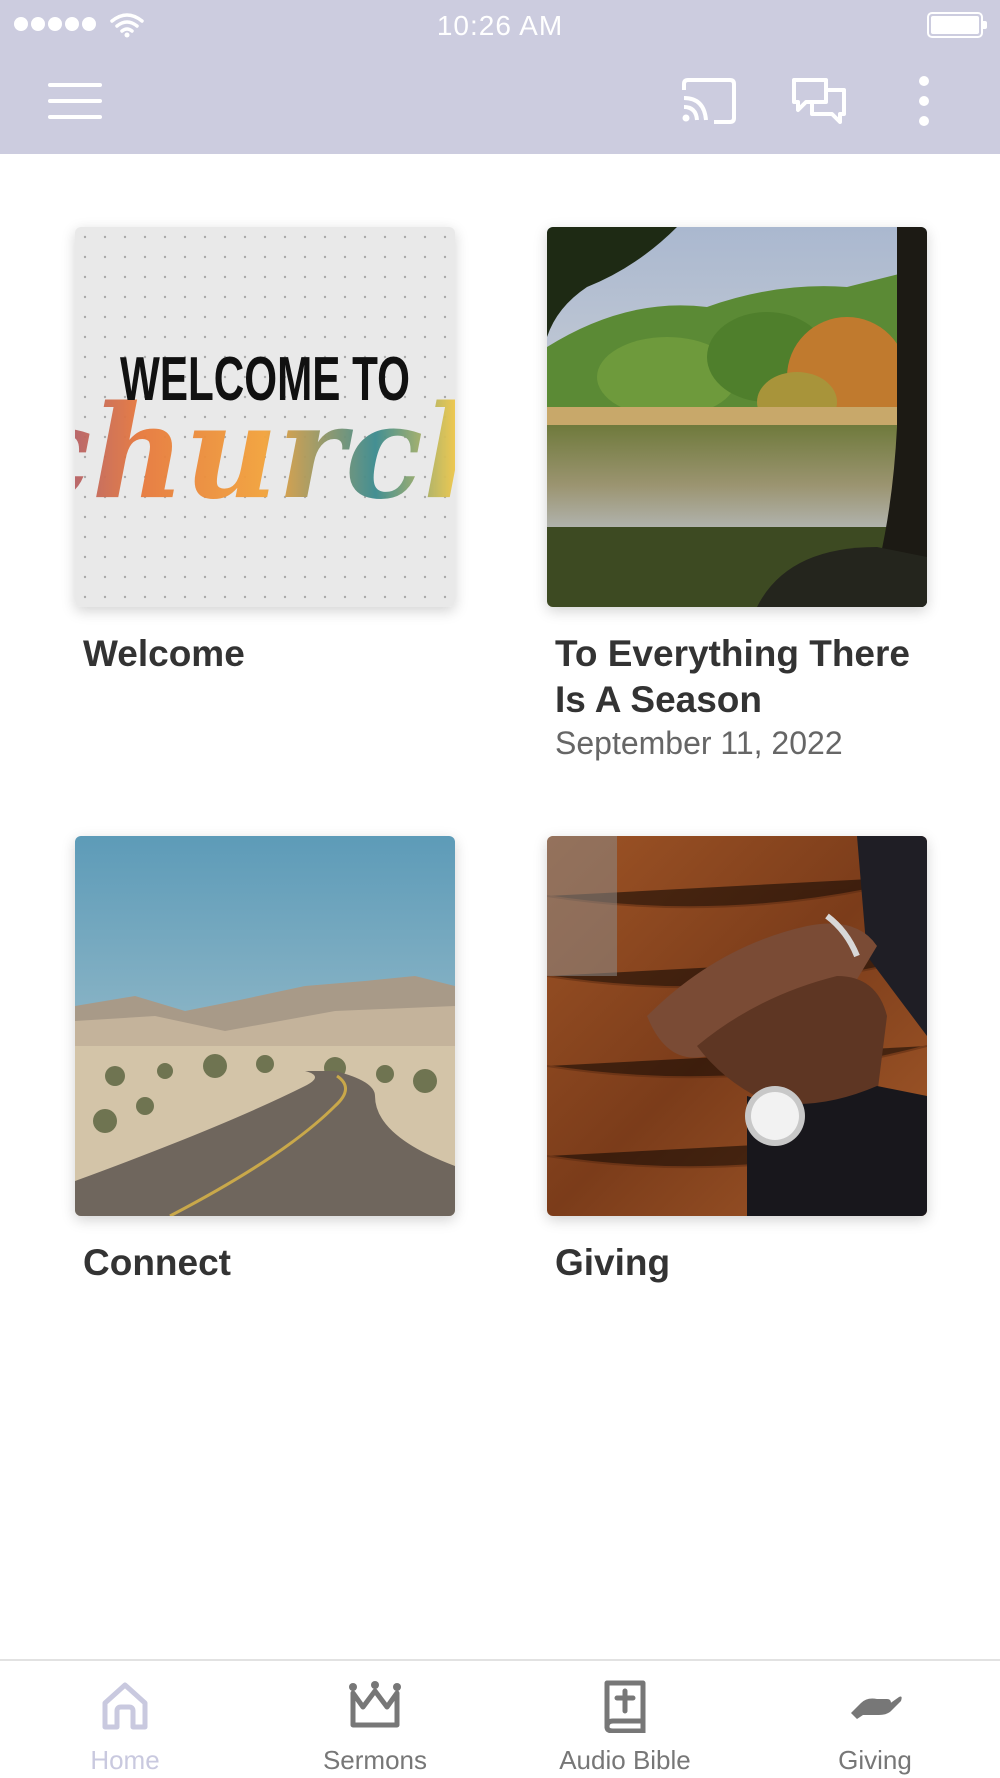 This screenshot has height=1778, width=1000. I want to click on card-date: September 11, 2022, so click(699, 743).